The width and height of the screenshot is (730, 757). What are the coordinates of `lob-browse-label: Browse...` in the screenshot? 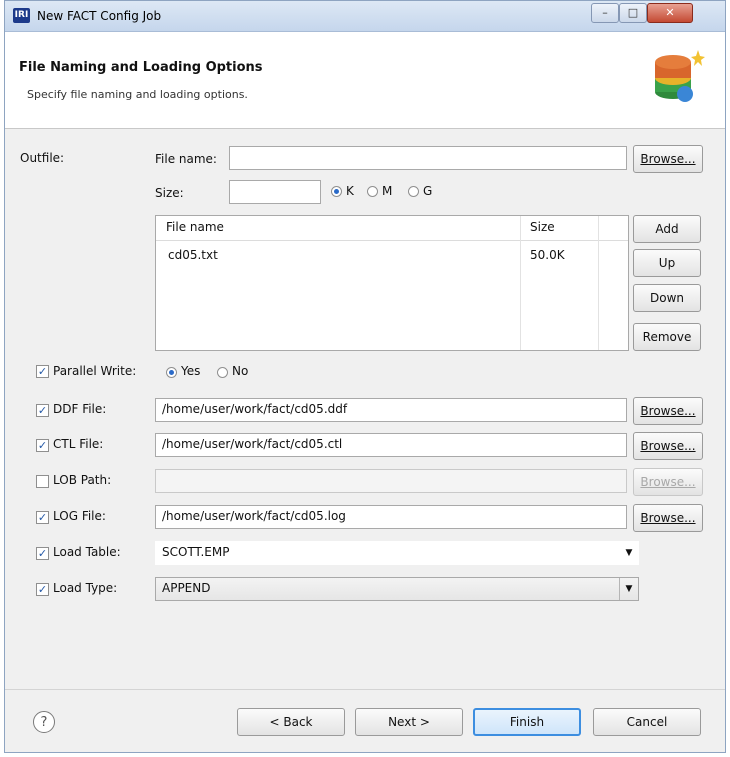 It's located at (668, 482).